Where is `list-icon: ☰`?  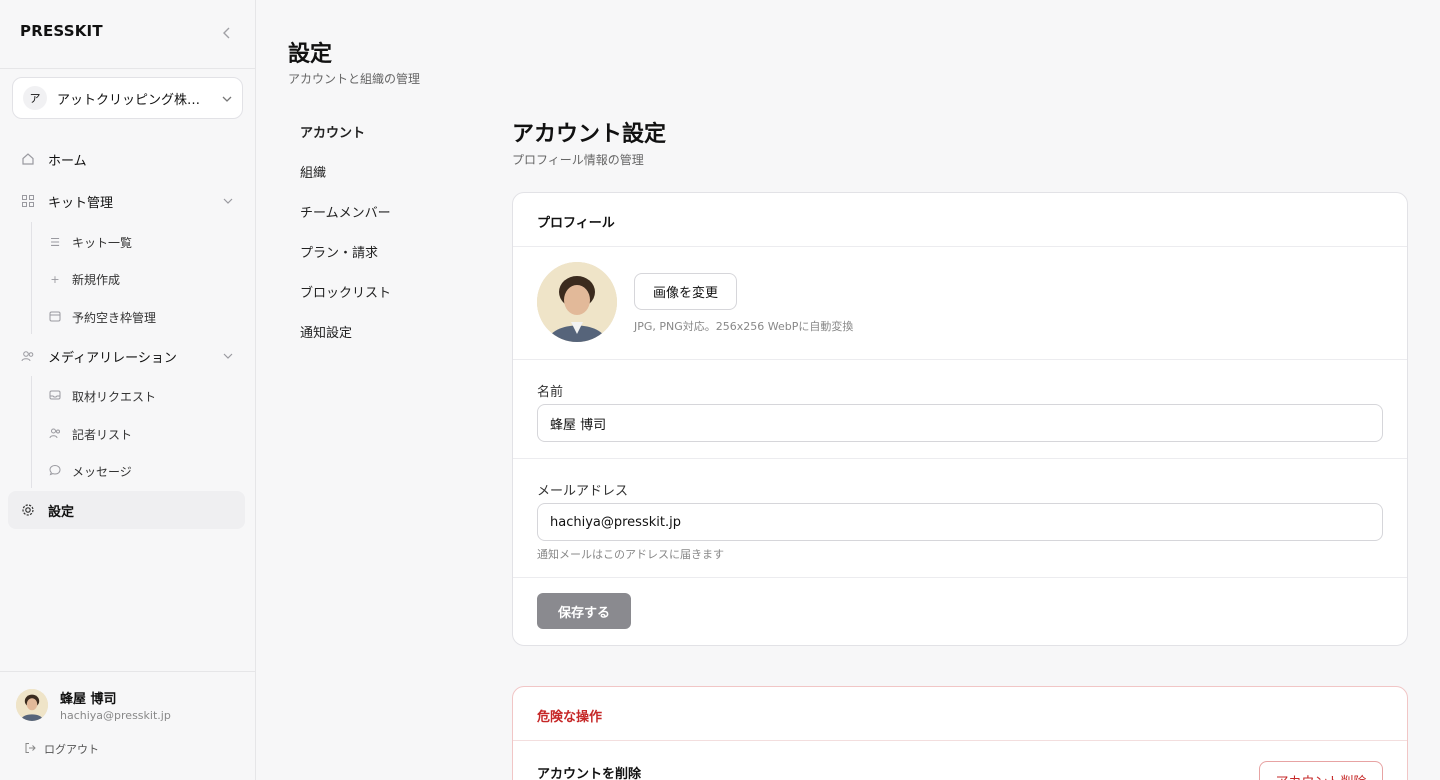
list-icon: ☰ is located at coordinates (55, 242).